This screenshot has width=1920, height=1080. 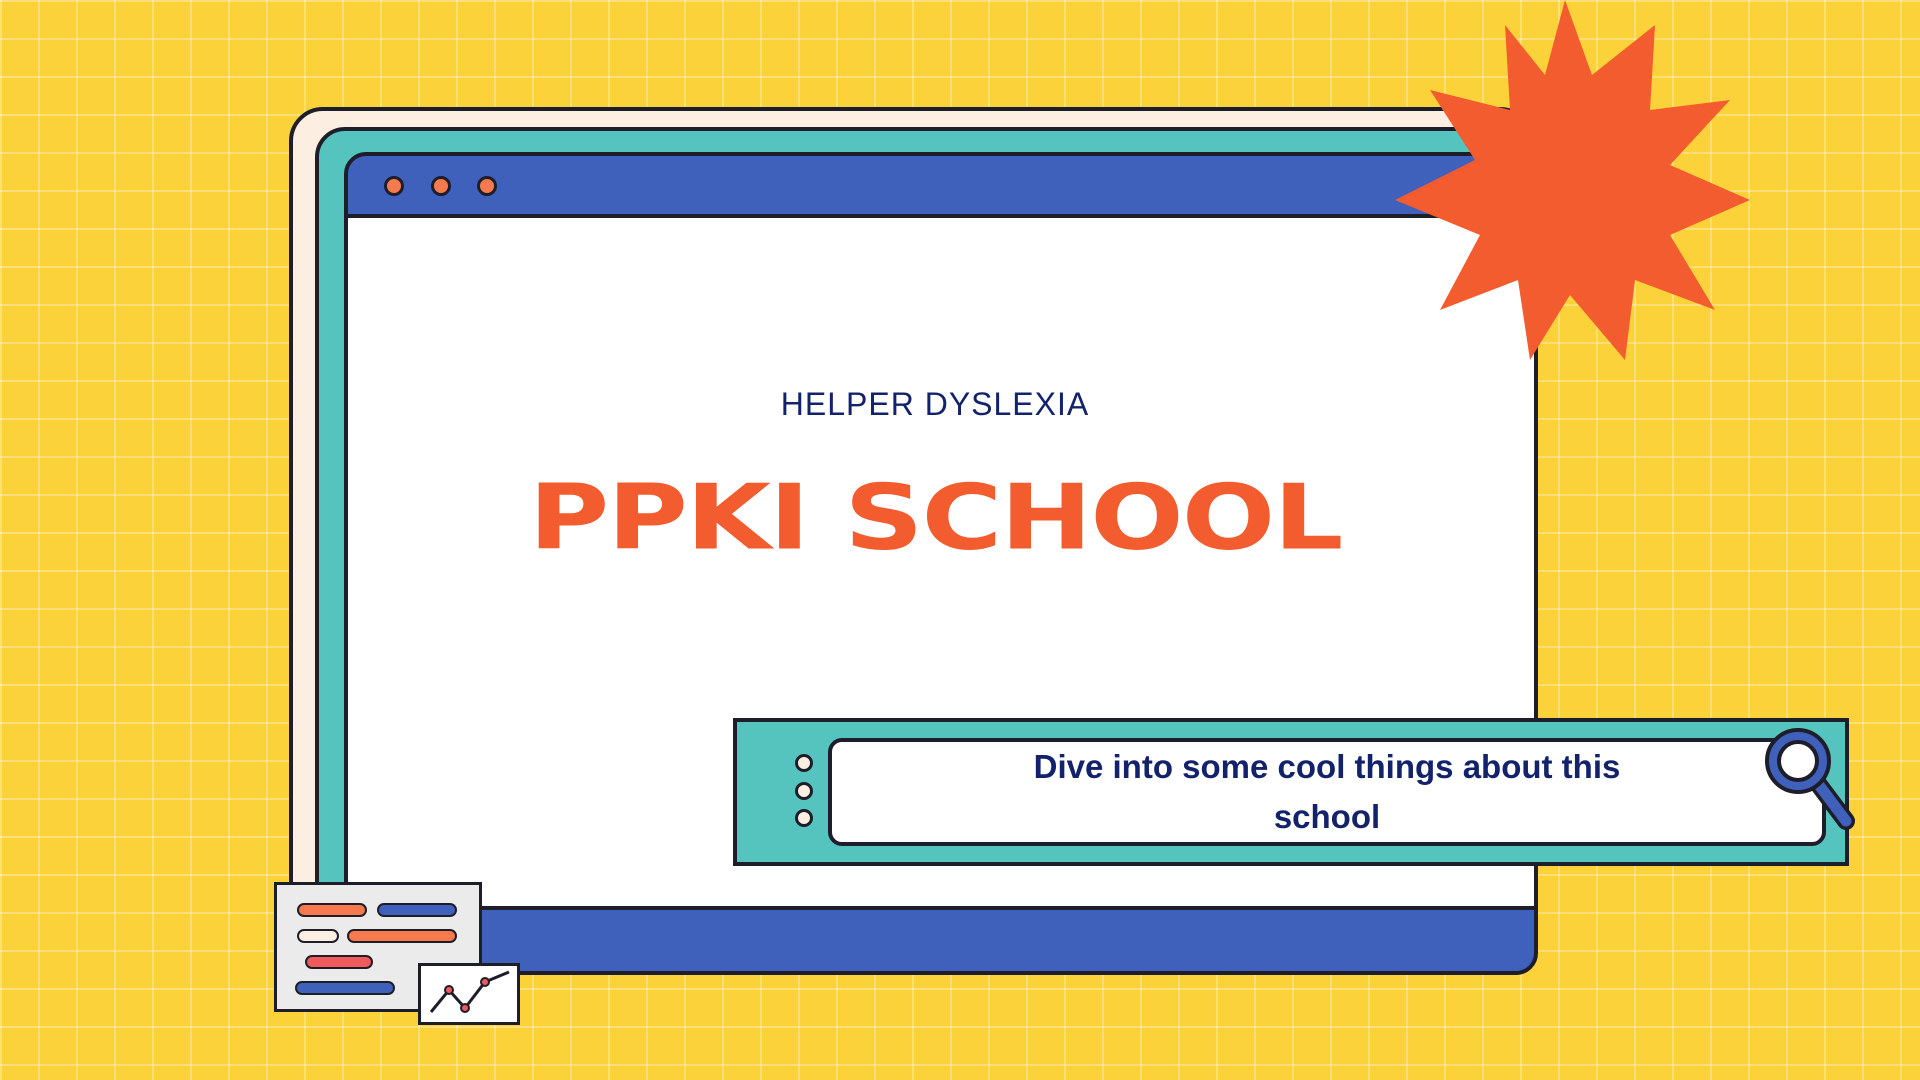 I want to click on magnifier-icon, so click(x=1808, y=778).